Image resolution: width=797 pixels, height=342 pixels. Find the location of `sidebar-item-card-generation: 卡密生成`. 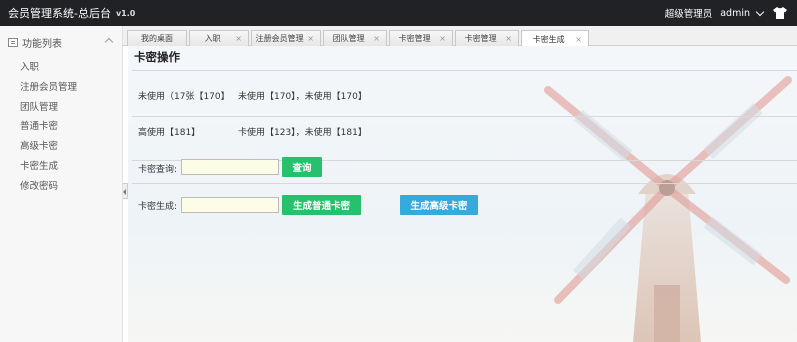

sidebar-item-card-generation: 卡密生成 is located at coordinates (61, 167).